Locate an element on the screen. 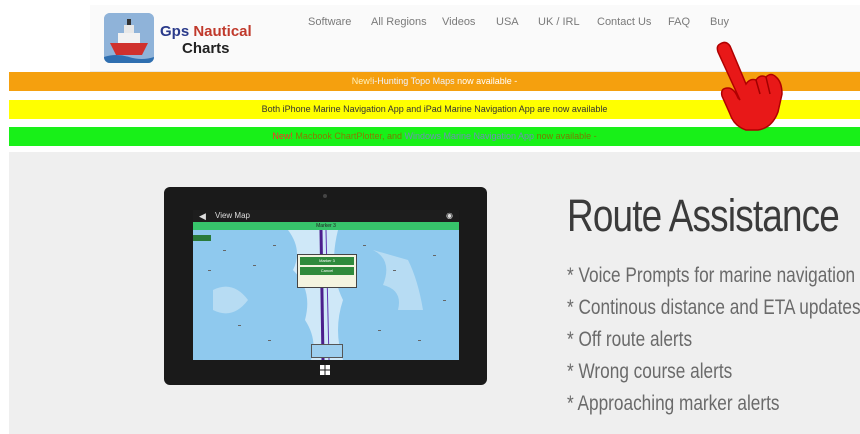 Image resolution: width=860 pixels, height=434 pixels. banner-link-windows: Windows Marine Navigation App is located at coordinates (469, 136).